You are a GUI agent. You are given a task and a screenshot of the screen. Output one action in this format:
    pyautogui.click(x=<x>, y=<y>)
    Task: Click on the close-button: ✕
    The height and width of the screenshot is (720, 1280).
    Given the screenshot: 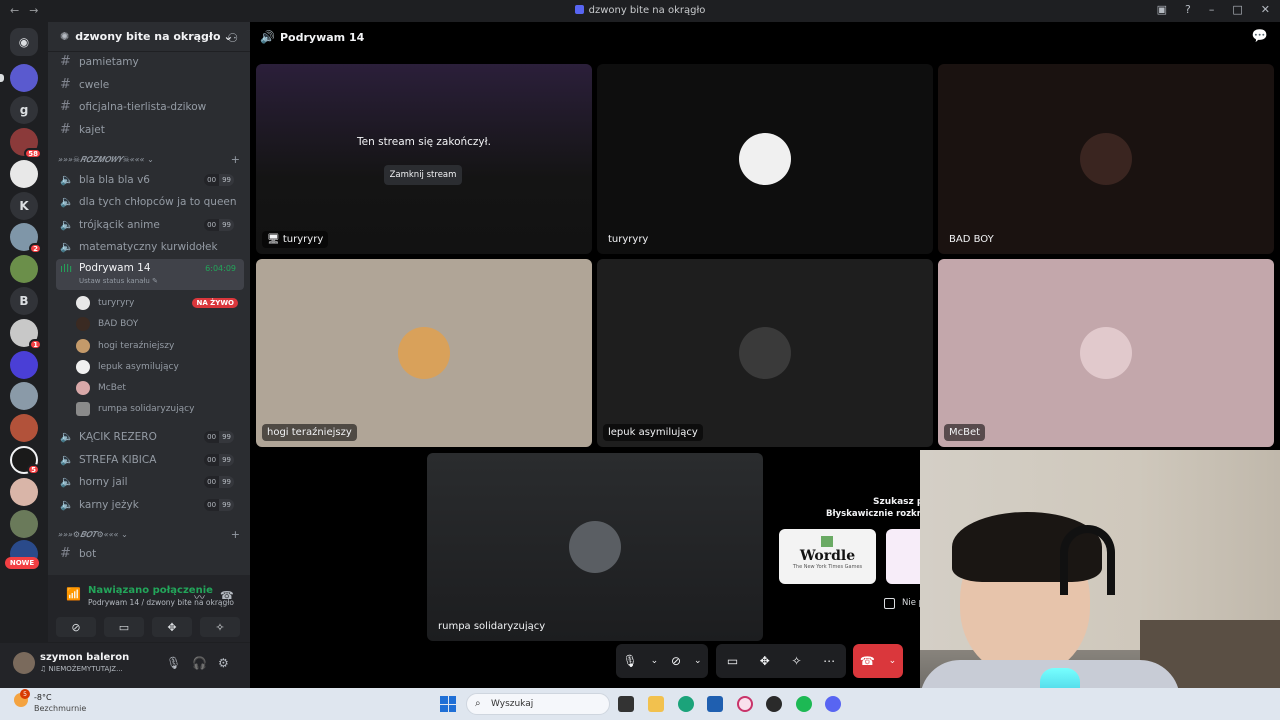 What is the action you would take?
    pyautogui.click(x=1265, y=9)
    